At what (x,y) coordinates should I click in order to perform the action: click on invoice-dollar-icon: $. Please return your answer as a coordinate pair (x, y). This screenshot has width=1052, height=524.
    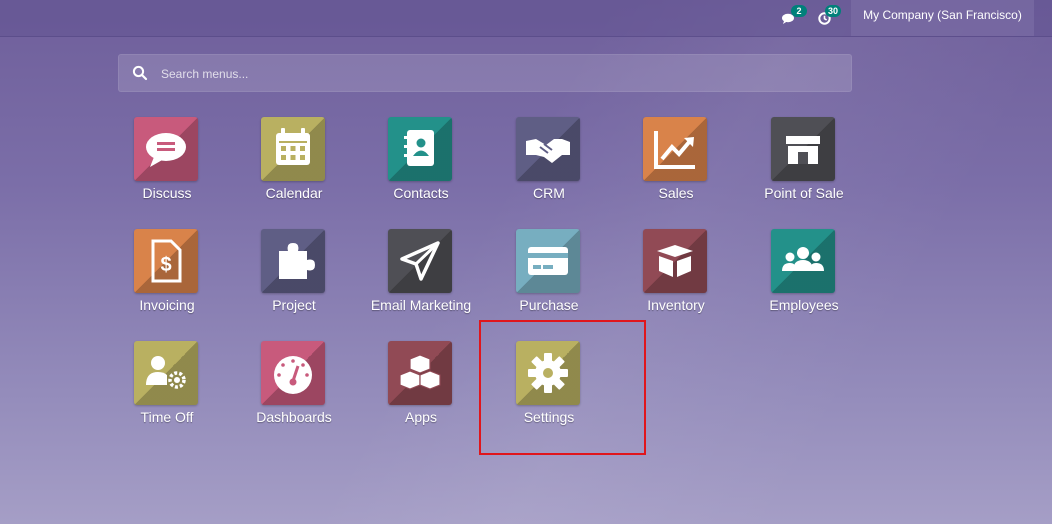
    Looking at the image, I should click on (166, 261).